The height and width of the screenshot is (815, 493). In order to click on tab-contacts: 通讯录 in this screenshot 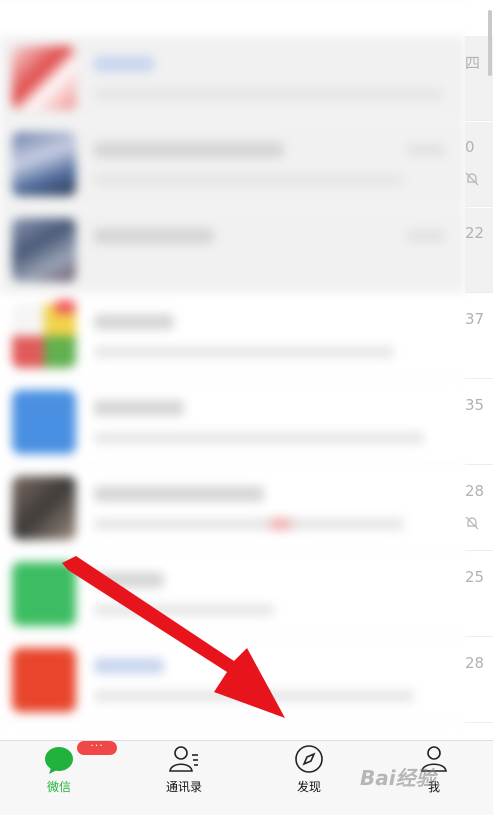, I will do `click(184, 778)`.